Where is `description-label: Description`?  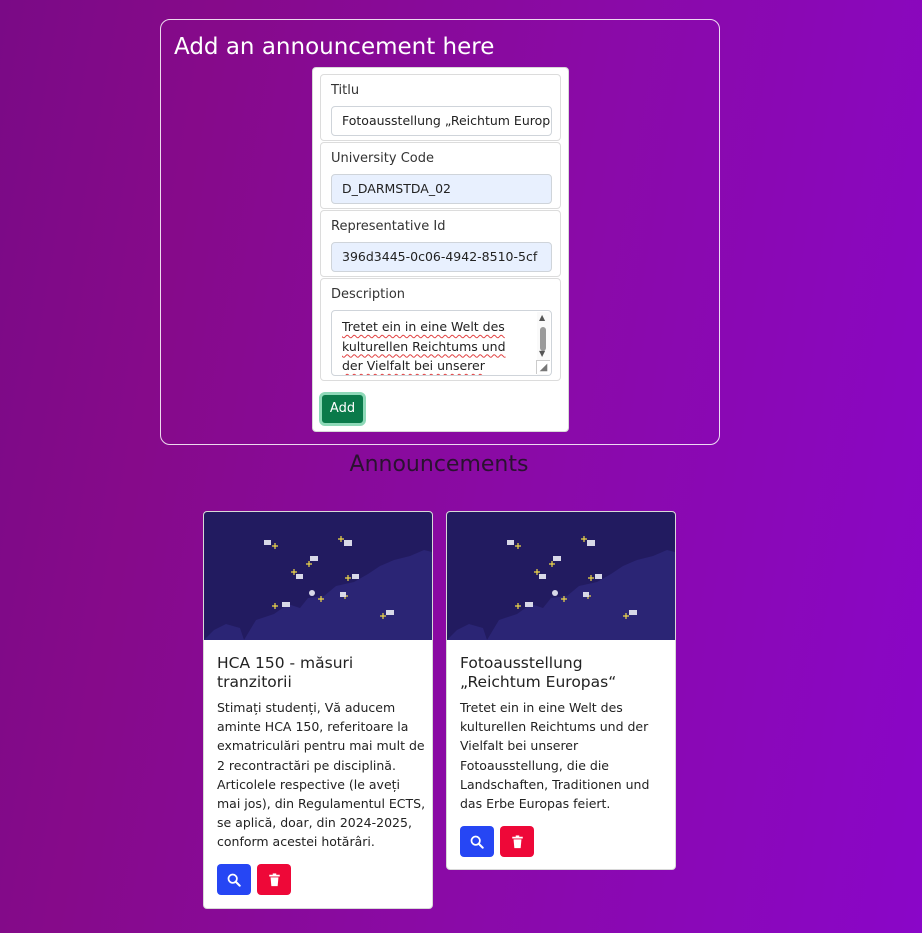 description-label: Description is located at coordinates (368, 294).